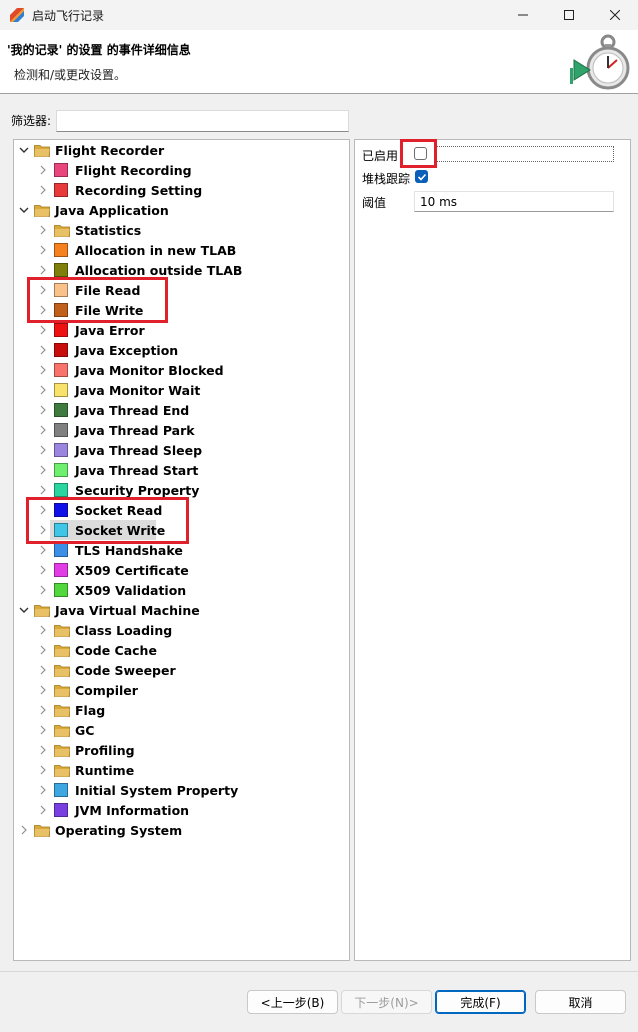 Image resolution: width=638 pixels, height=1032 pixels. Describe the element at coordinates (580, 1002) in the screenshot. I see `cancel-button: 取消` at that location.